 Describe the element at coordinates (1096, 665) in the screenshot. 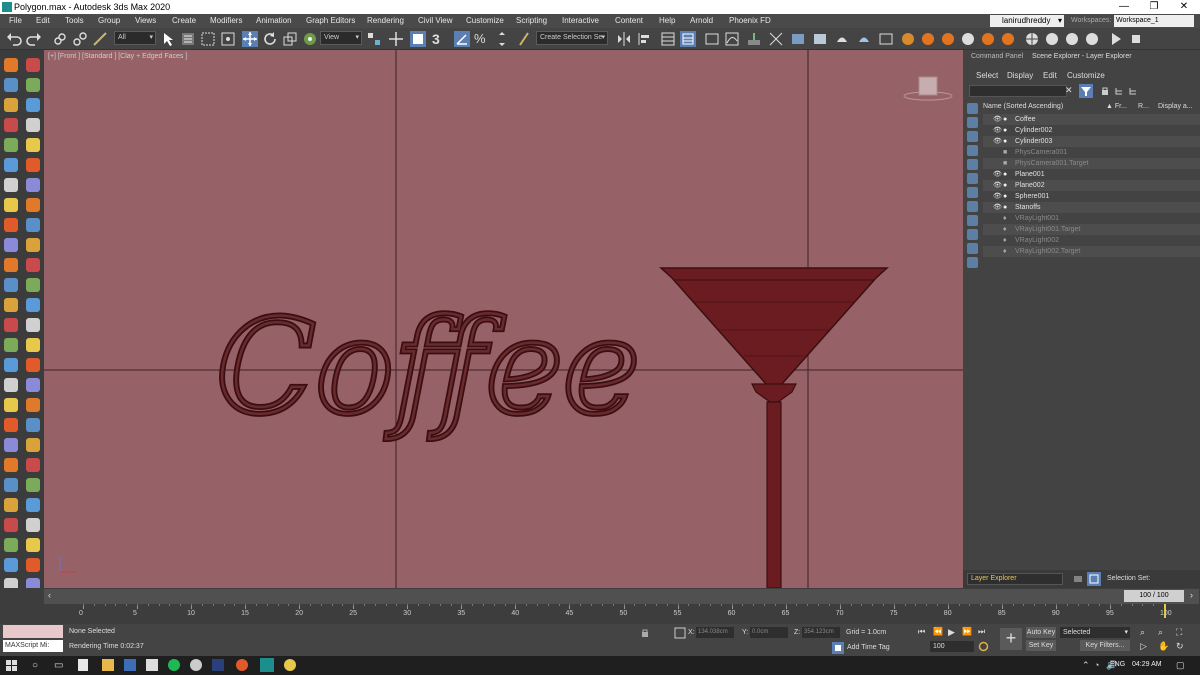

I see `wifi-icon: ◔` at that location.